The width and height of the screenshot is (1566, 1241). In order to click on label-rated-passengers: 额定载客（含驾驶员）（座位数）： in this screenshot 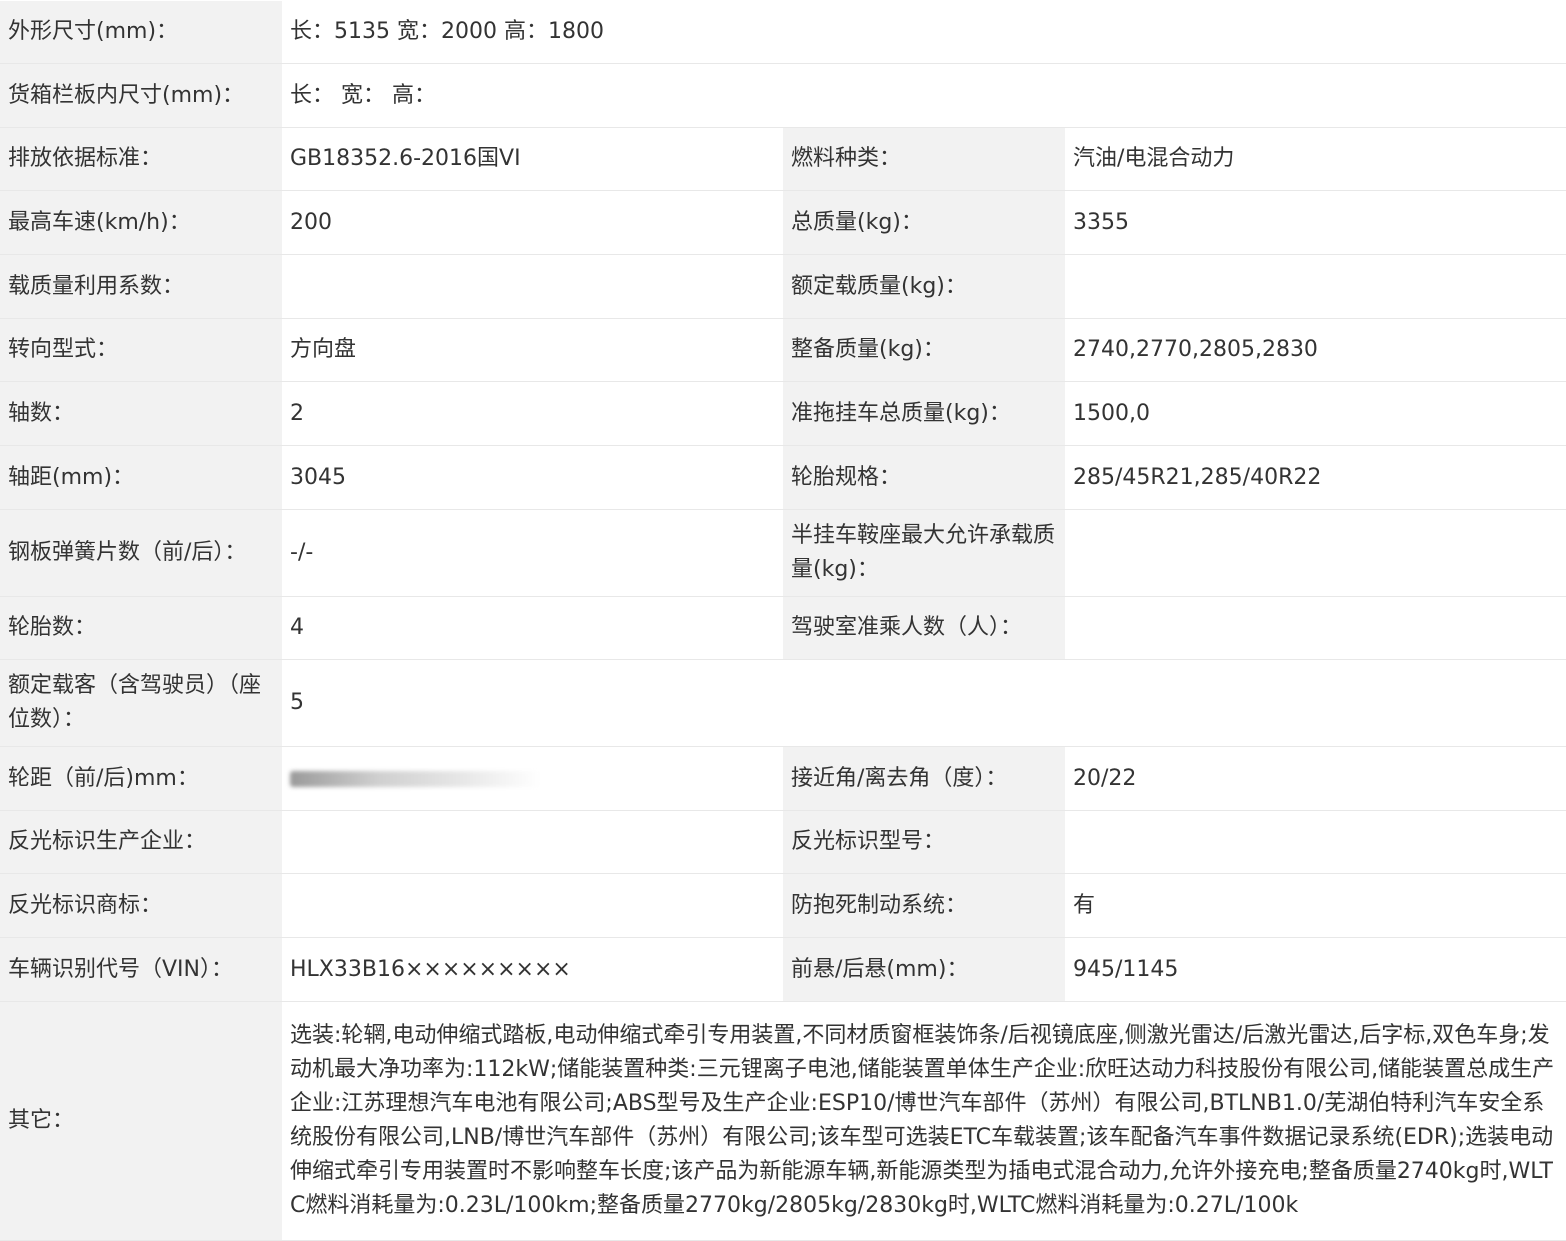, I will do `click(141, 703)`.